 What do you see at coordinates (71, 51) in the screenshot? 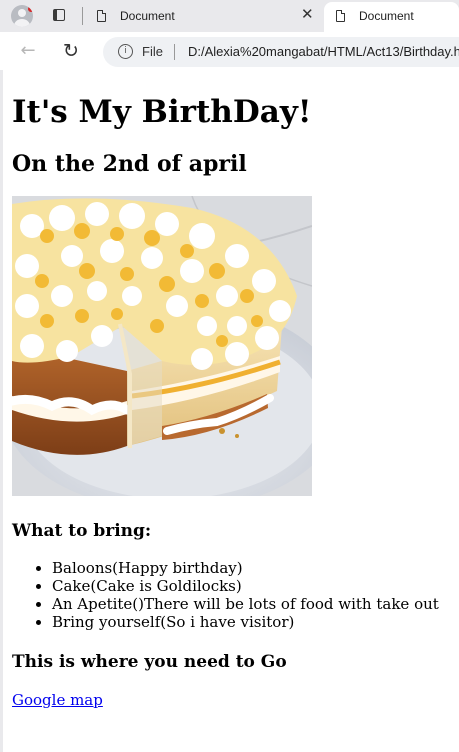
I see `reload-icon: ↻` at bounding box center [71, 51].